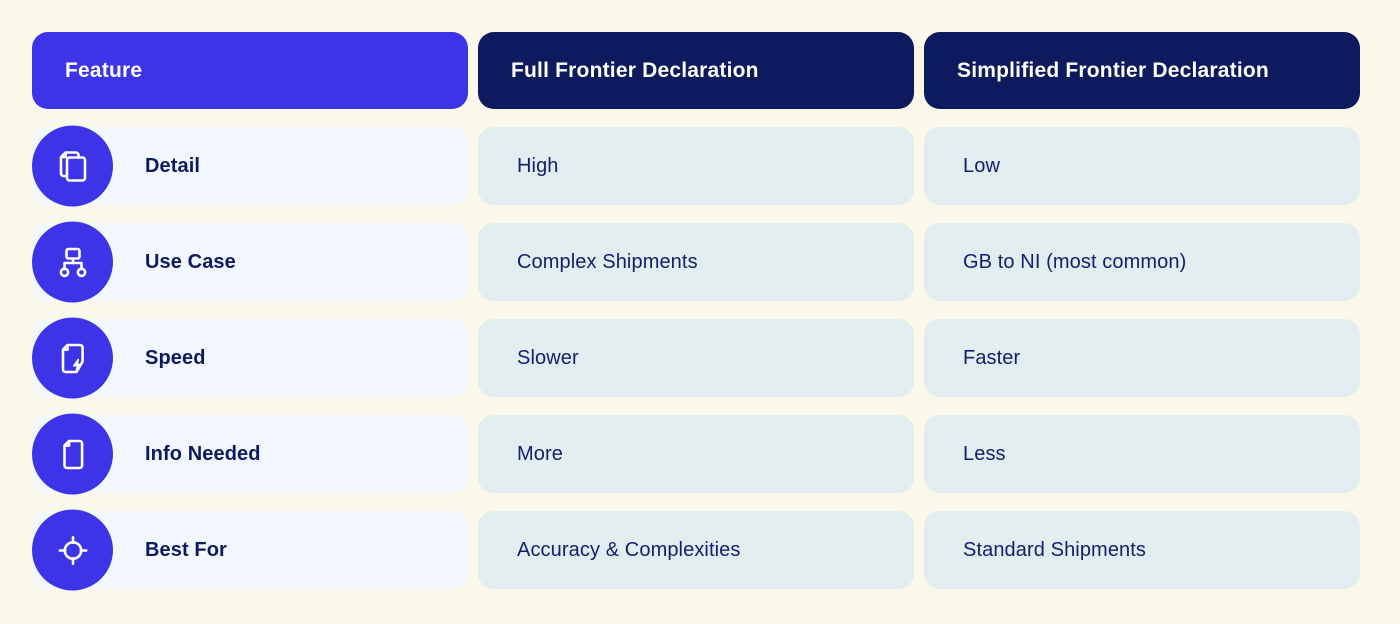 The width and height of the screenshot is (1400, 624). I want to click on feature-cell-detail: Detail, so click(250, 166).